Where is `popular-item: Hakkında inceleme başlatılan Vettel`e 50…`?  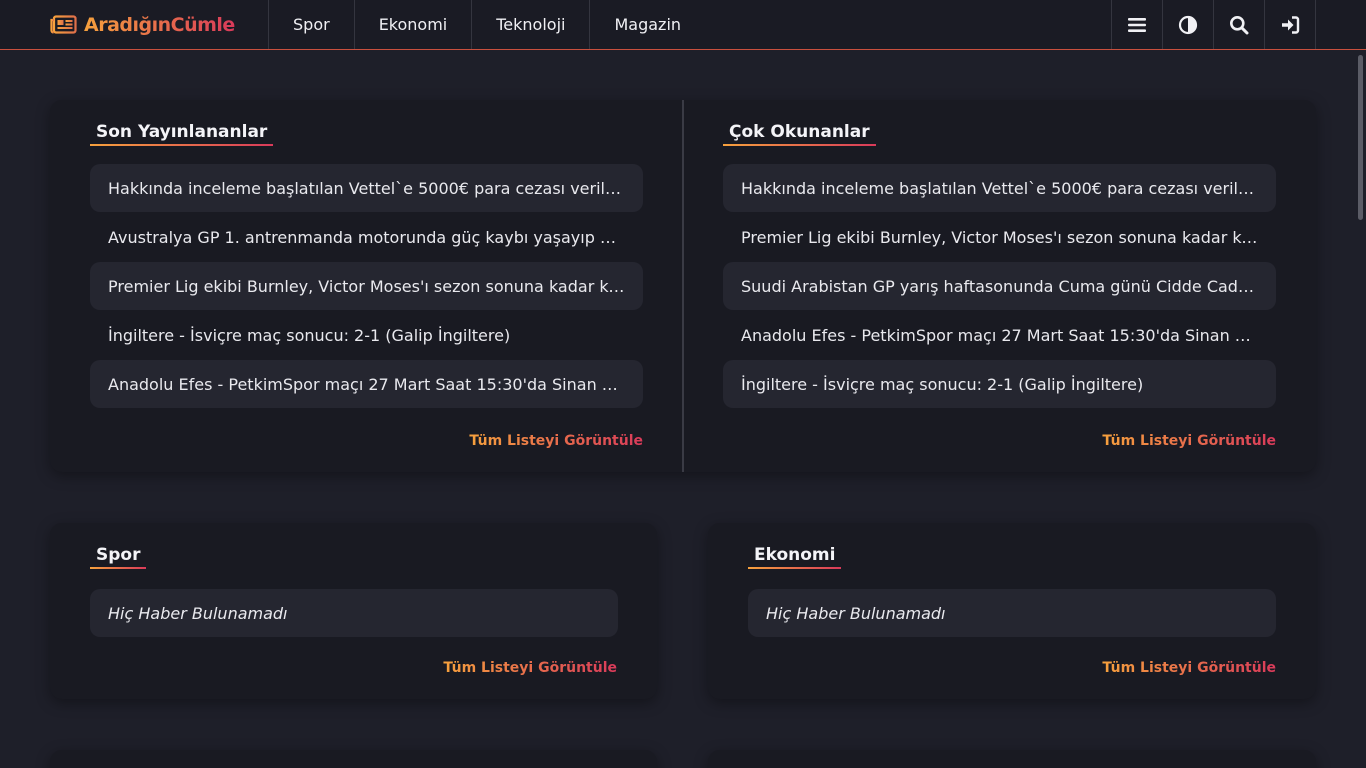
popular-item: Hakkında inceleme başlatılan Vettel`e 50… is located at coordinates (999, 188).